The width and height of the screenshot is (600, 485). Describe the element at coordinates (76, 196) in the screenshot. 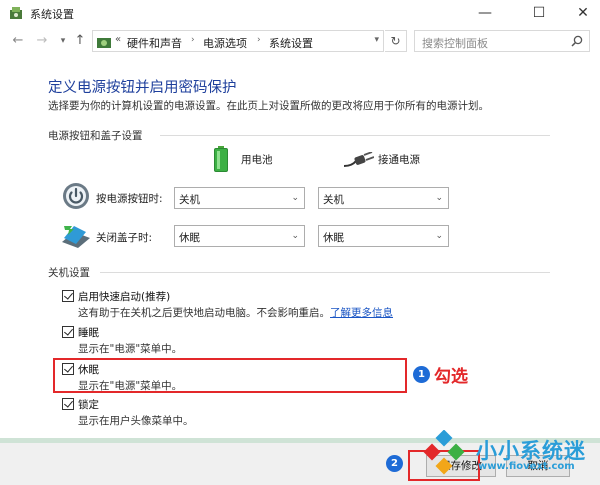

I see `power-button-icon` at that location.